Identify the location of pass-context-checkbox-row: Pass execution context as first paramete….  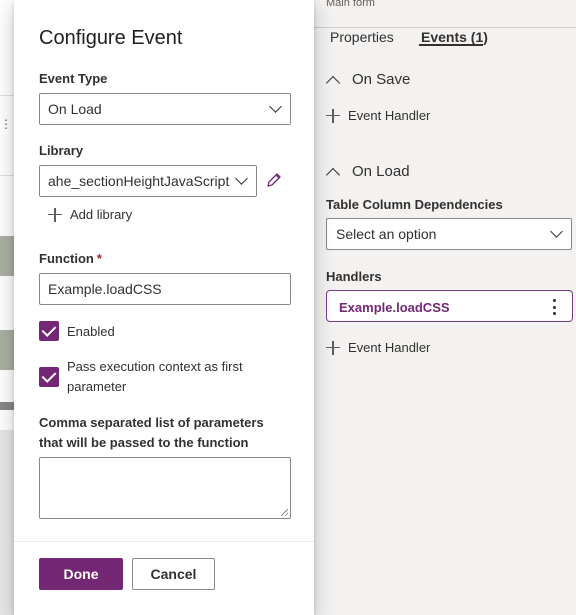
(153, 377).